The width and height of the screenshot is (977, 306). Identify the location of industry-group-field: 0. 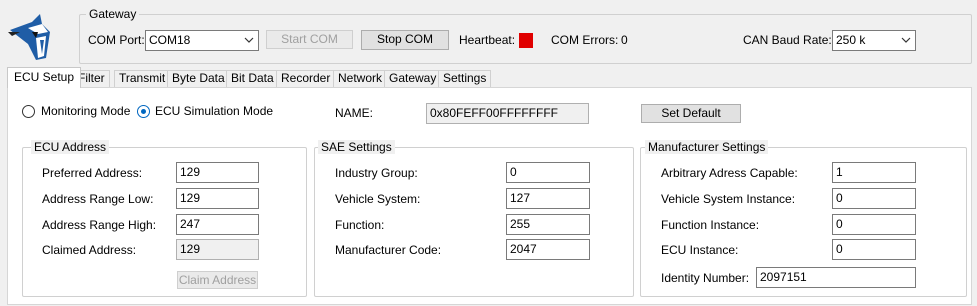
(548, 172).